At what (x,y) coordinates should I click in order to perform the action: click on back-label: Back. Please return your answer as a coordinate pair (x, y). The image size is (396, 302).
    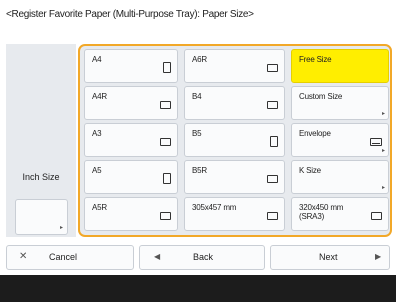
    Looking at the image, I should click on (203, 257).